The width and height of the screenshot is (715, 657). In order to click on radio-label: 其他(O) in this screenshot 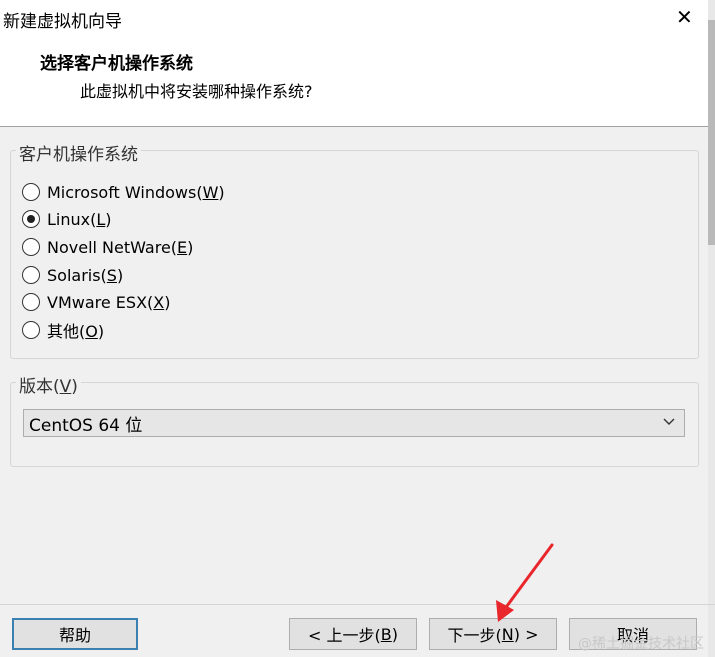, I will do `click(76, 331)`.